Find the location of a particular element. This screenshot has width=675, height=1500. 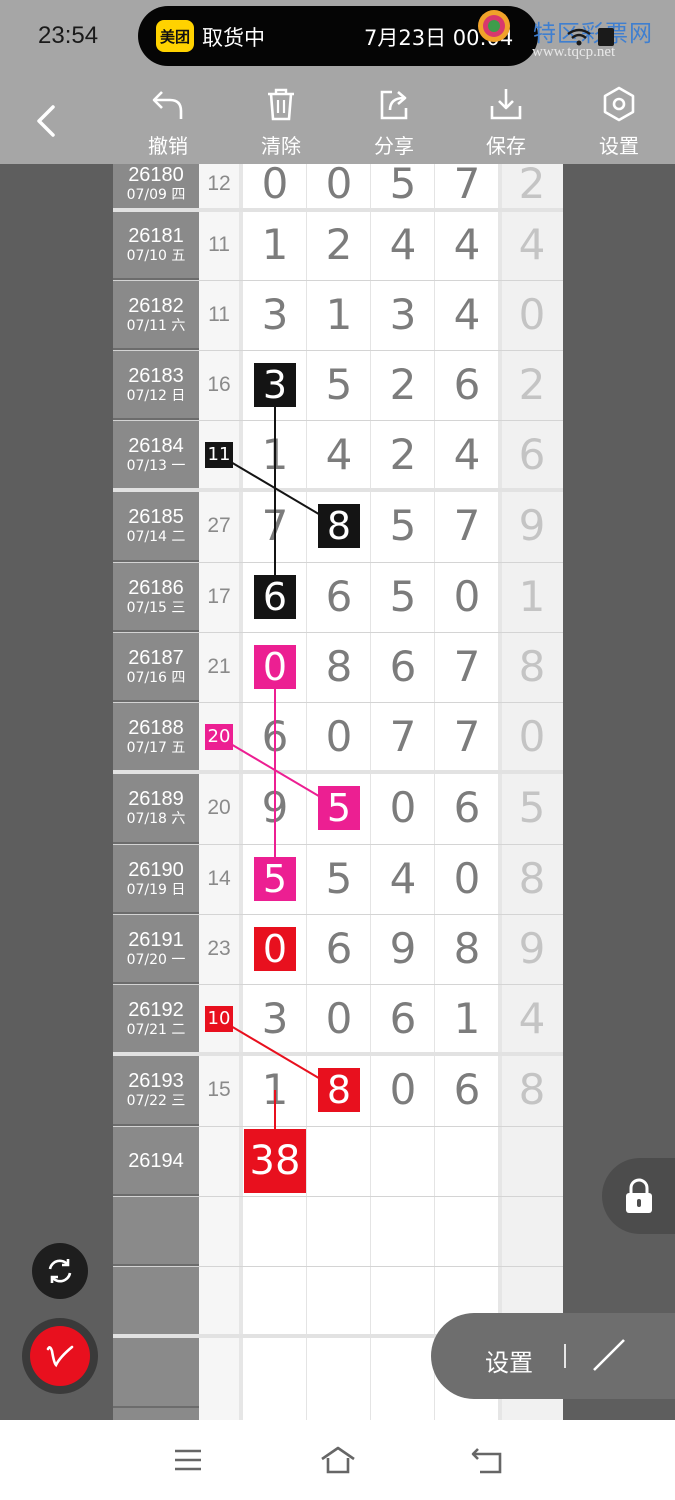

menu-button is located at coordinates (188, 1460).